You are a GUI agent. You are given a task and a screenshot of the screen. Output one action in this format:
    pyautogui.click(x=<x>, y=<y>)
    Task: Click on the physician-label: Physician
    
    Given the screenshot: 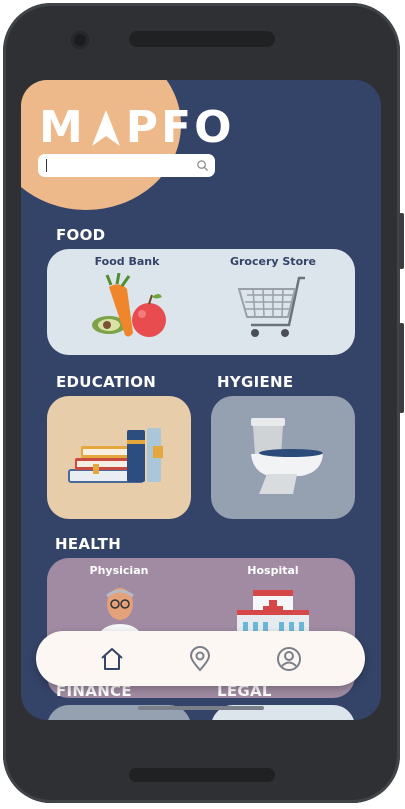 What is the action you would take?
    pyautogui.click(x=119, y=570)
    